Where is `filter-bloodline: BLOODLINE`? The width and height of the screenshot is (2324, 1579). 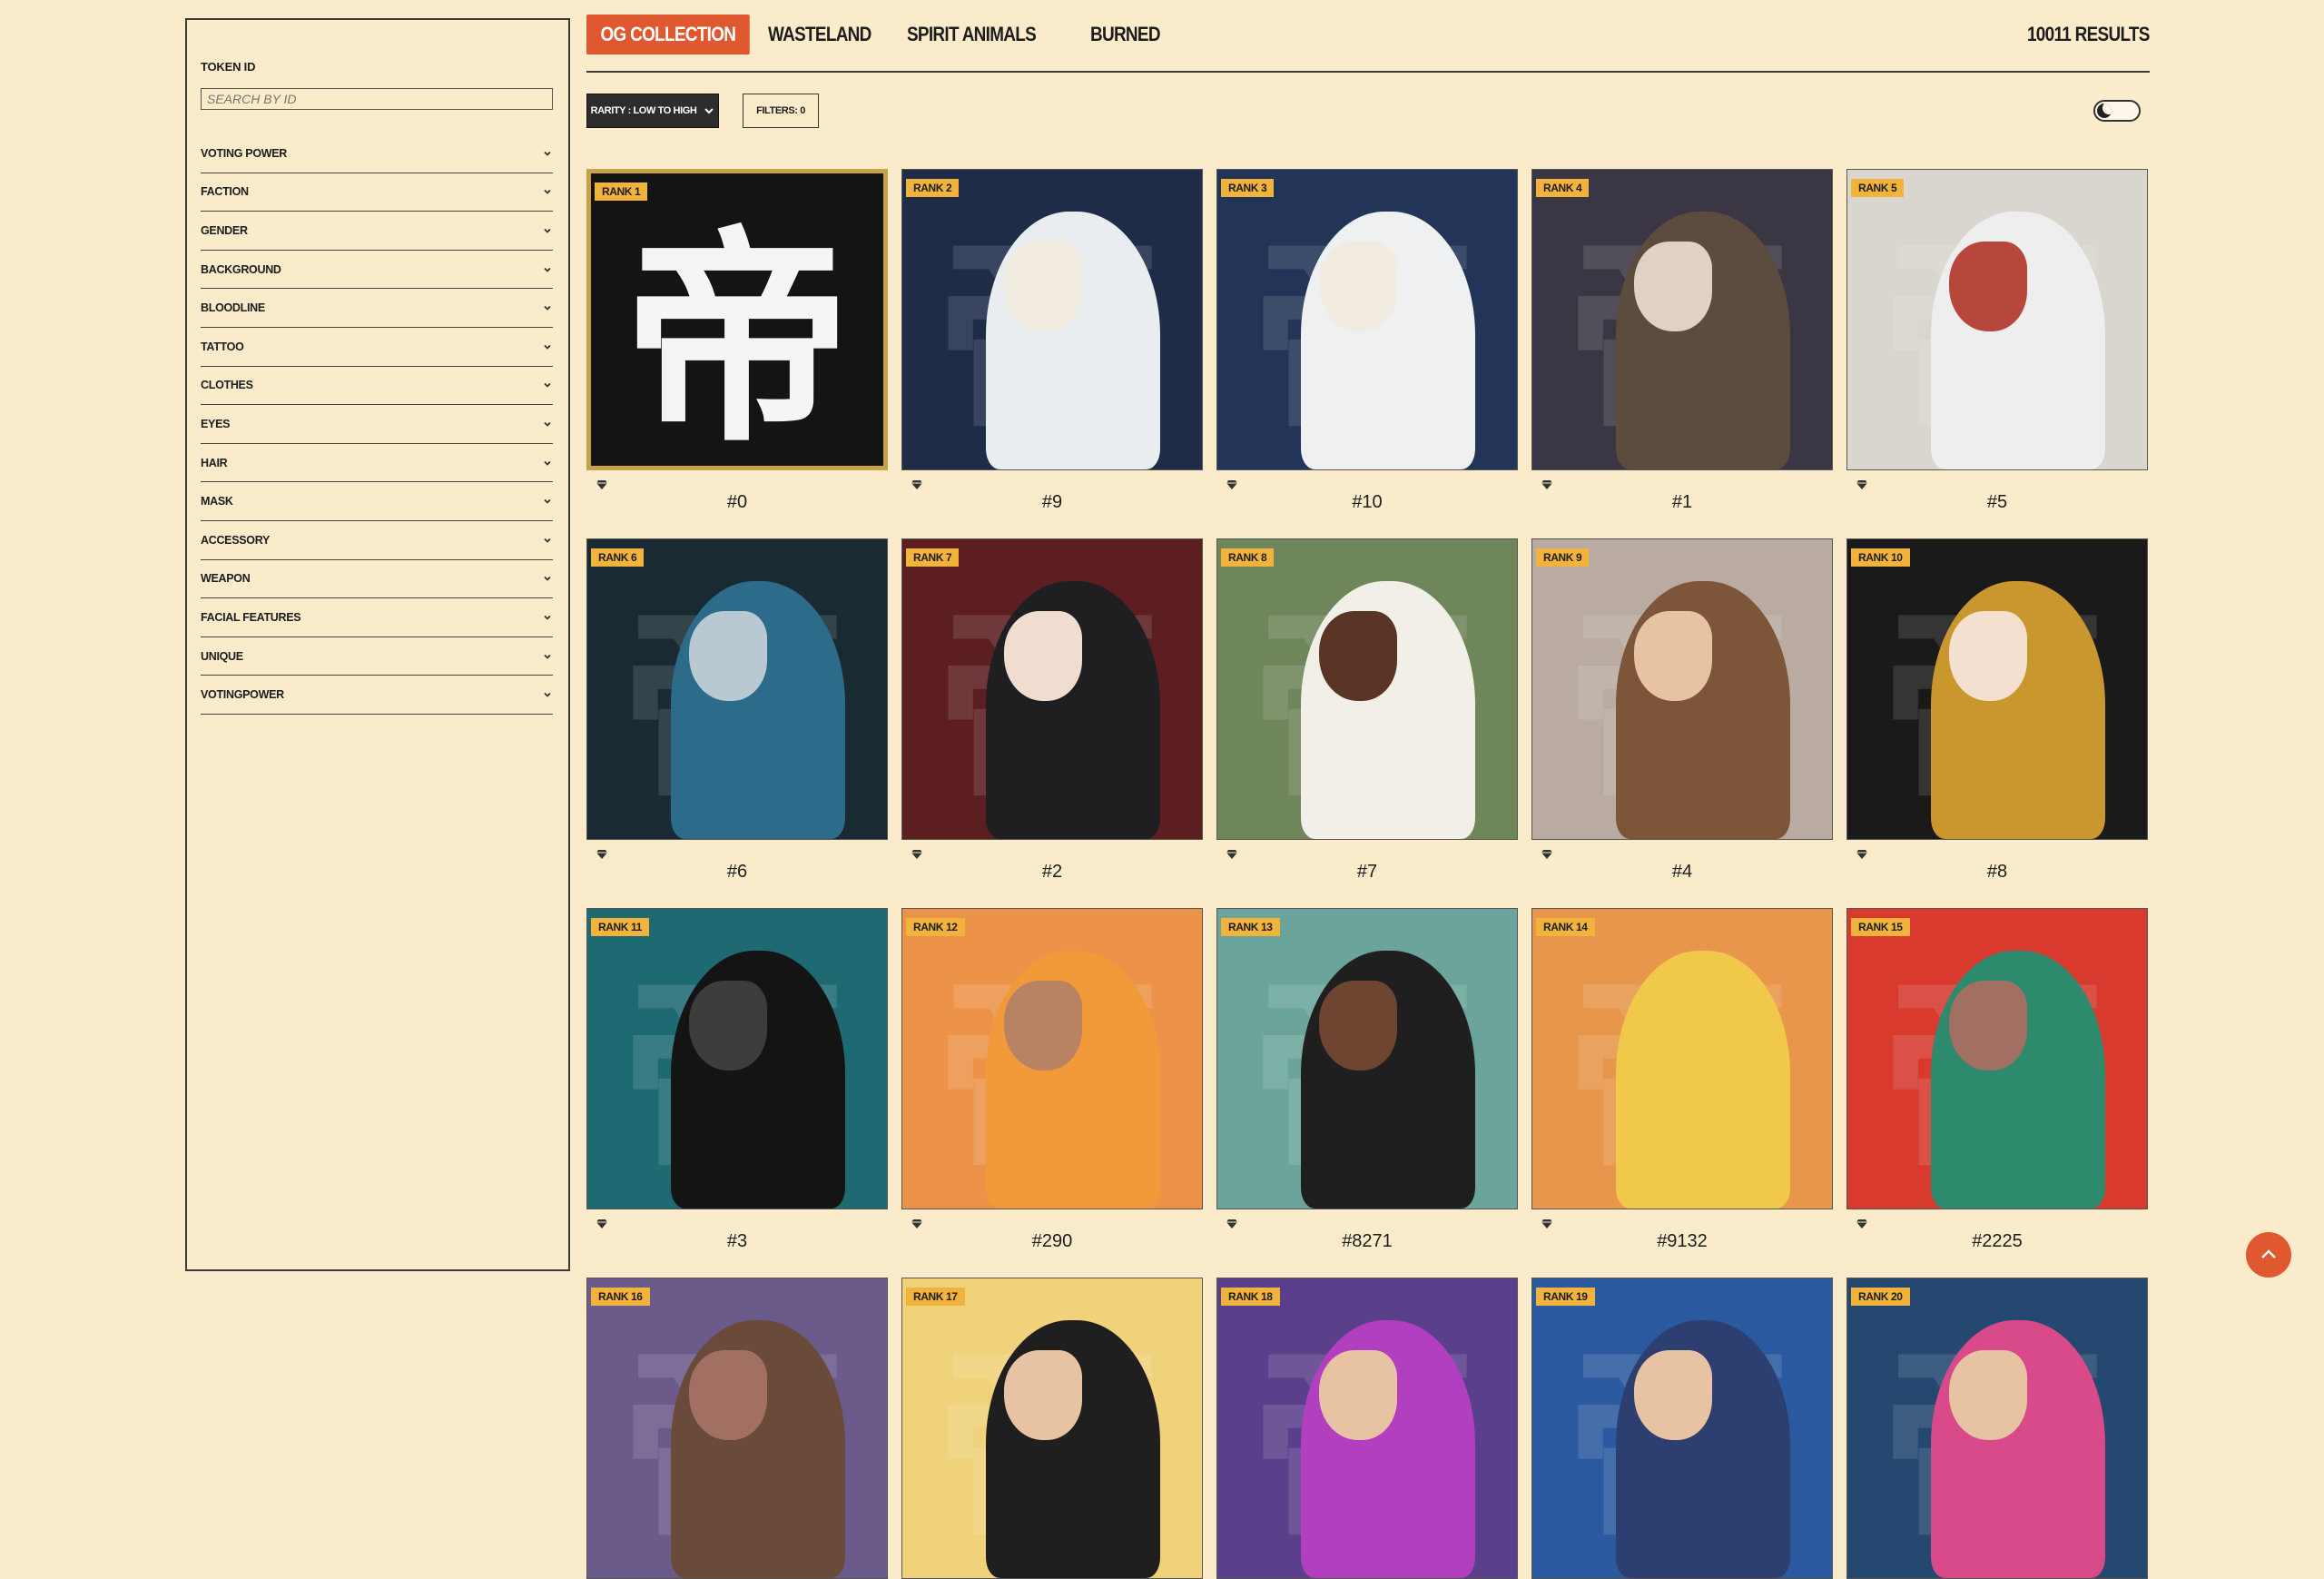
filter-bloodline: BLOODLINE is located at coordinates (377, 308).